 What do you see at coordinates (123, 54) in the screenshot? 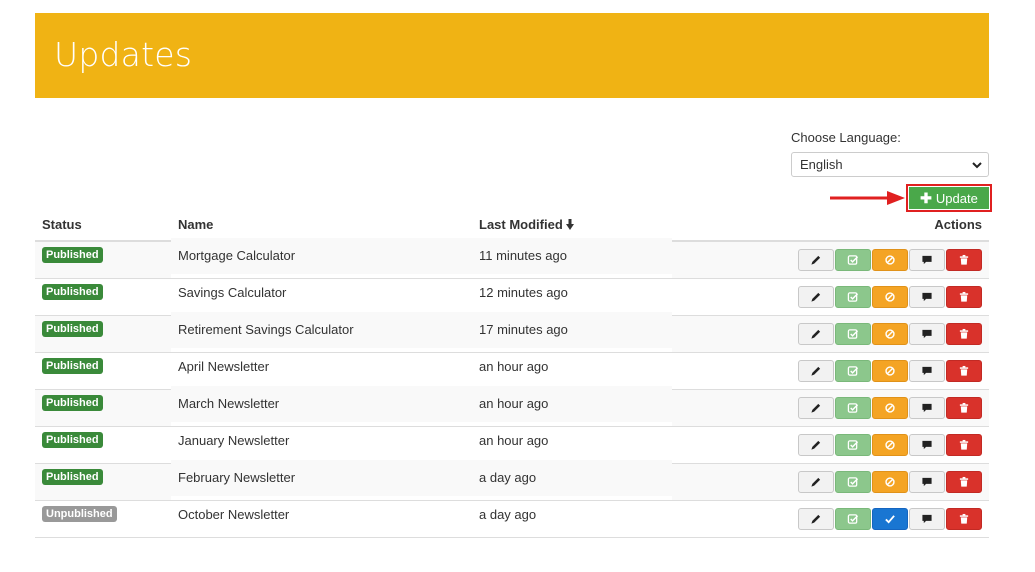
I see `page-title: Updates` at bounding box center [123, 54].